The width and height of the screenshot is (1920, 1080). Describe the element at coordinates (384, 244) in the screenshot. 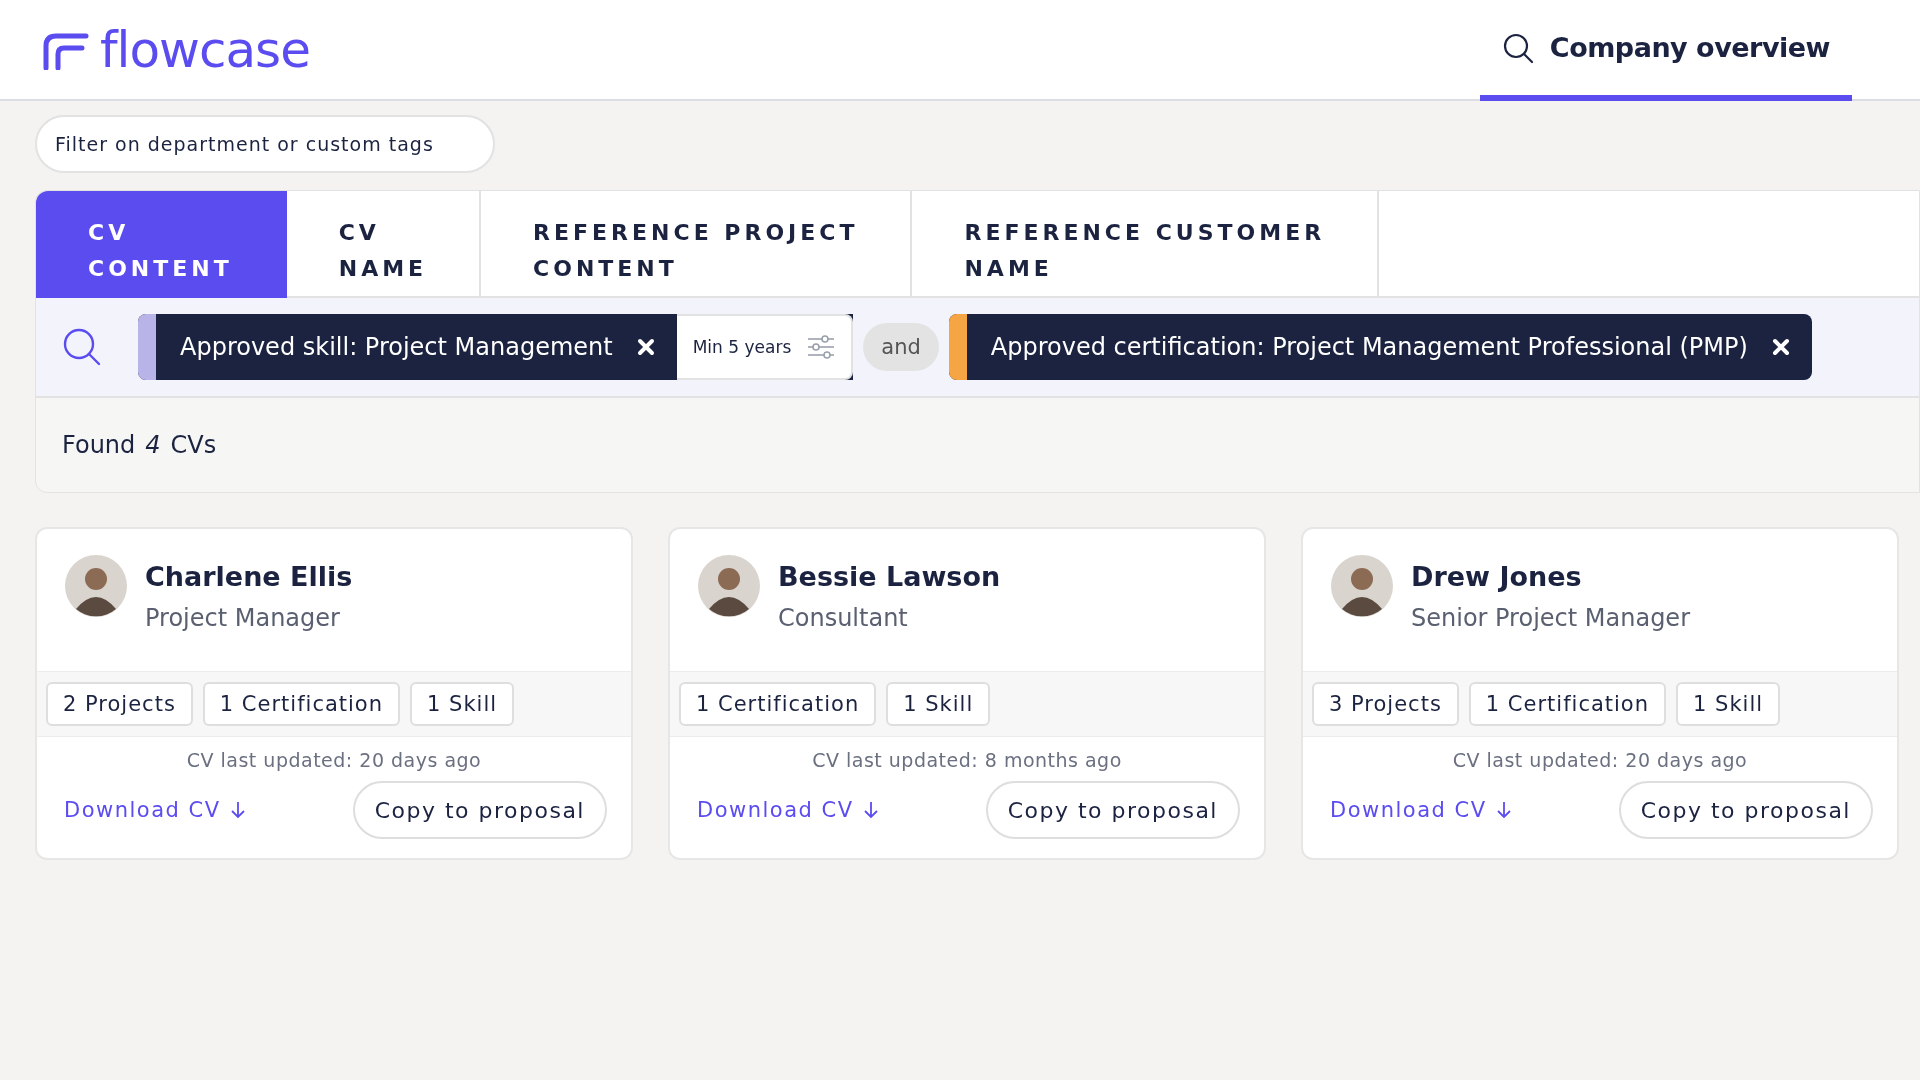

I see `search-tab: CV NAME` at that location.